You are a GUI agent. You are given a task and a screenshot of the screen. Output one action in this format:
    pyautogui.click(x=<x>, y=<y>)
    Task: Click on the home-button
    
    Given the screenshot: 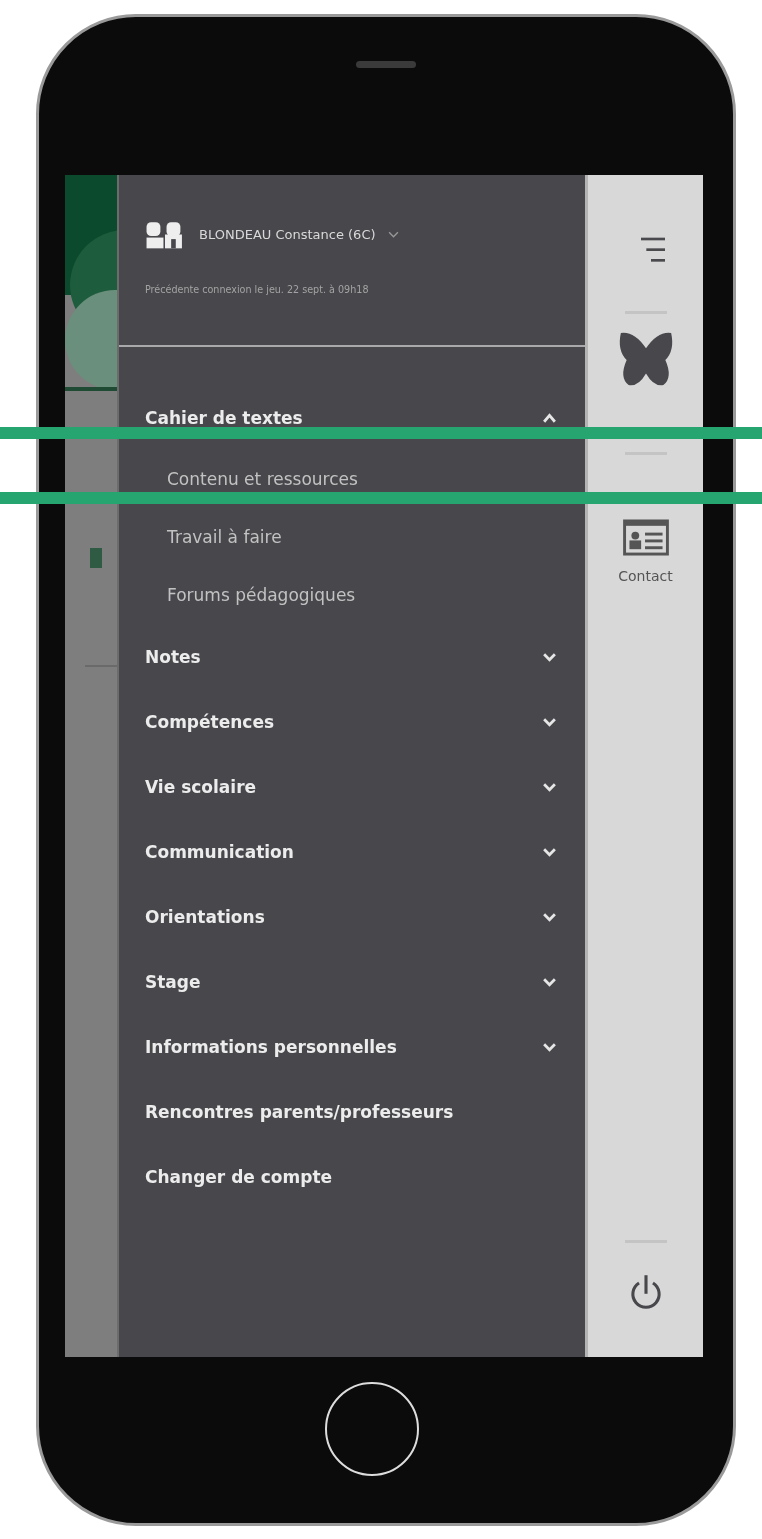 What is the action you would take?
    pyautogui.click(x=372, y=1429)
    